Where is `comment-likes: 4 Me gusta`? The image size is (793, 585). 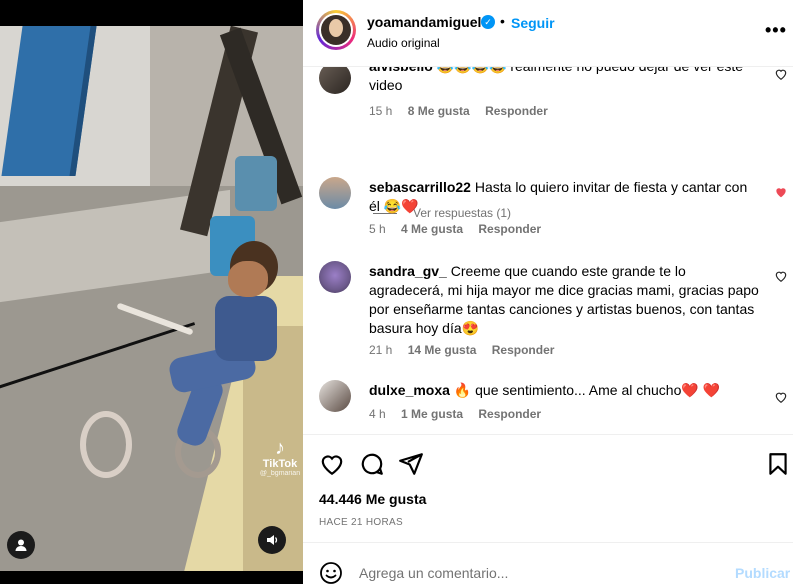
comment-likes: 4 Me gusta is located at coordinates (432, 229).